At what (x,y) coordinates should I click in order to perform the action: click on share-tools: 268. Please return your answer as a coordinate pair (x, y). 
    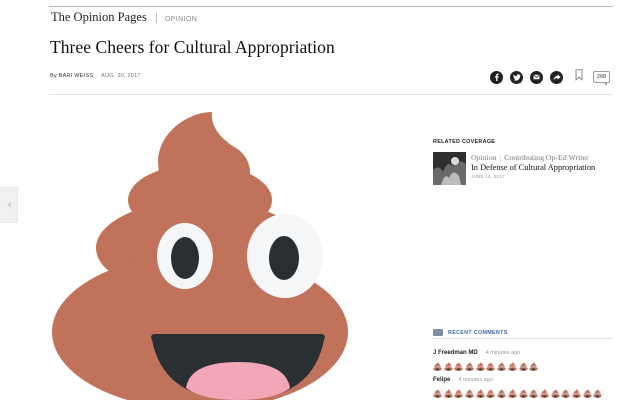
    Looking at the image, I should click on (550, 77).